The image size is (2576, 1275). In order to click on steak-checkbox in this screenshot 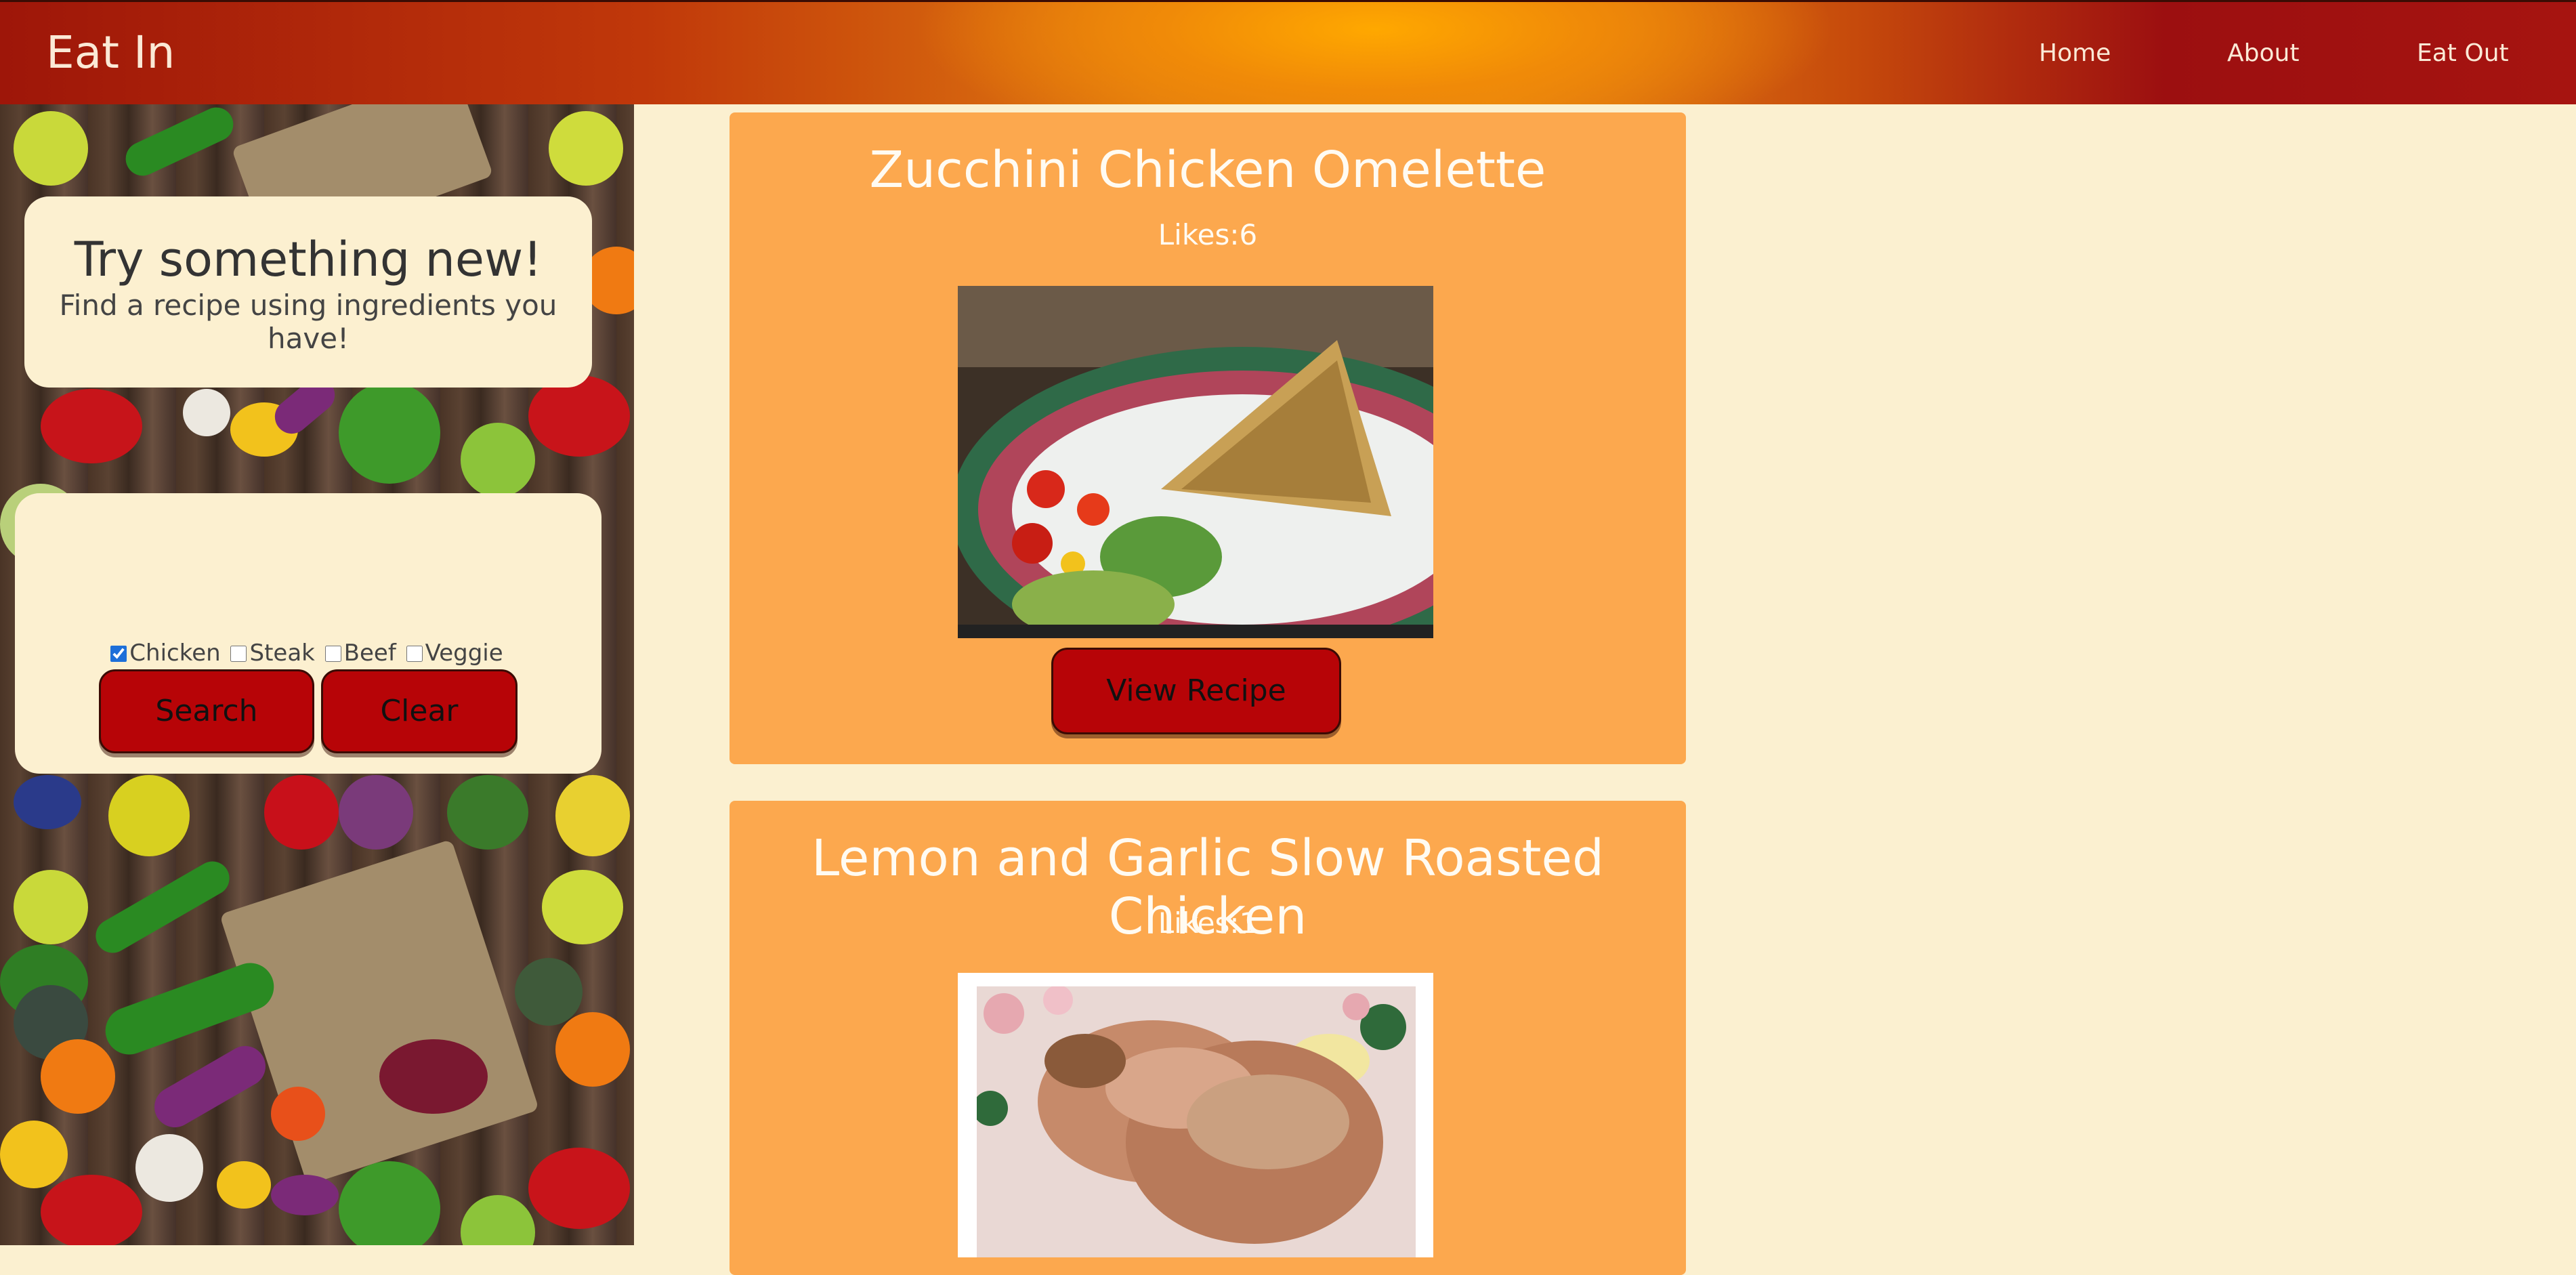, I will do `click(239, 654)`.